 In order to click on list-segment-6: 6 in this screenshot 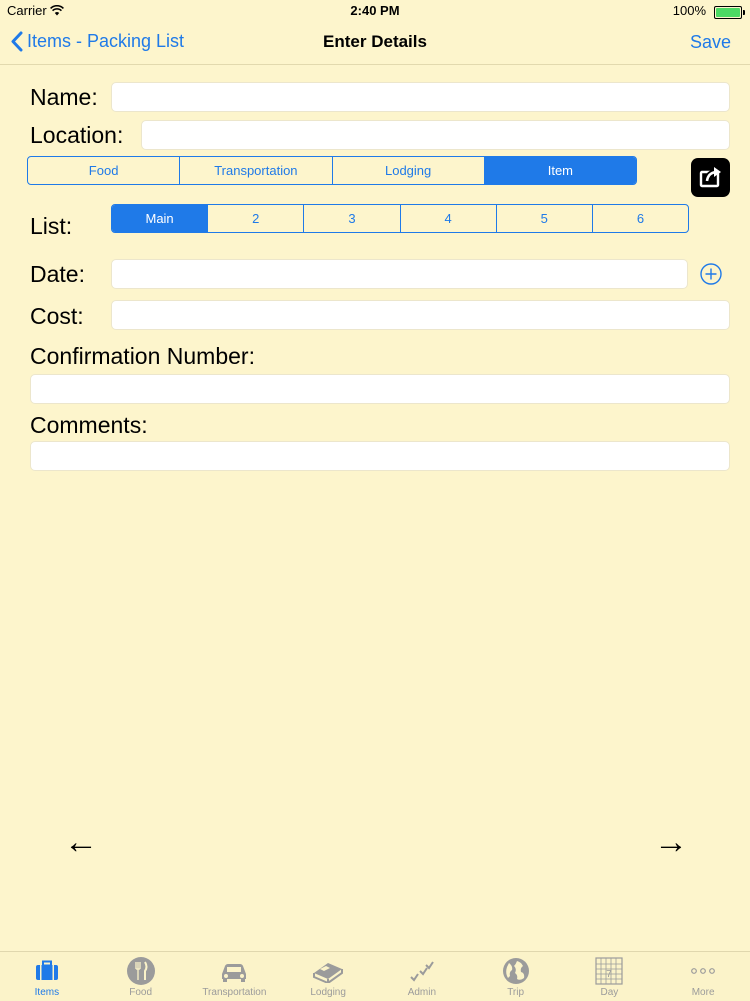, I will do `click(639, 218)`.